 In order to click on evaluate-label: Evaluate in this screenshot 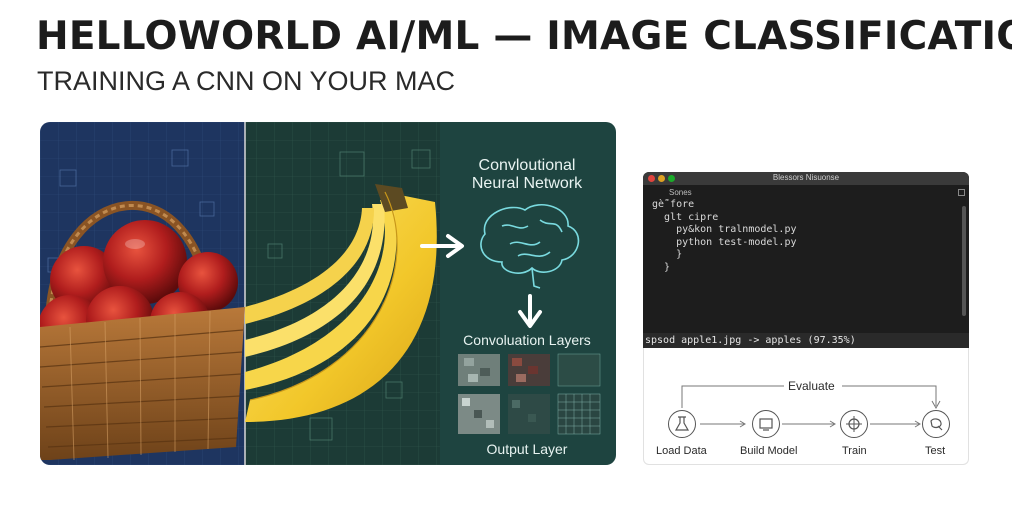, I will do `click(811, 386)`.